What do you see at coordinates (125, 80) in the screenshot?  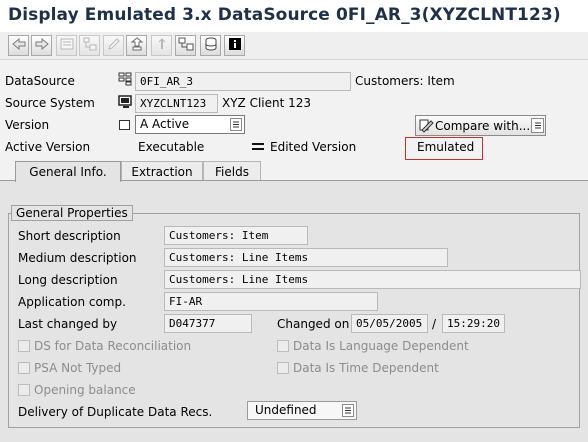 I see `datasource-tree-icon` at bounding box center [125, 80].